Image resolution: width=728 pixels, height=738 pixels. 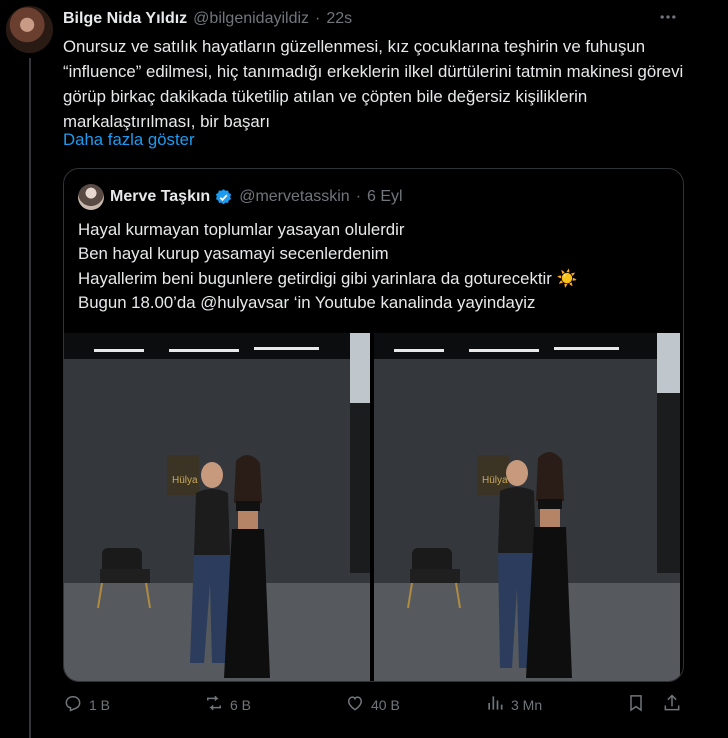 What do you see at coordinates (125, 19) in the screenshot?
I see `author-name: Bilge Nida Yıldız` at bounding box center [125, 19].